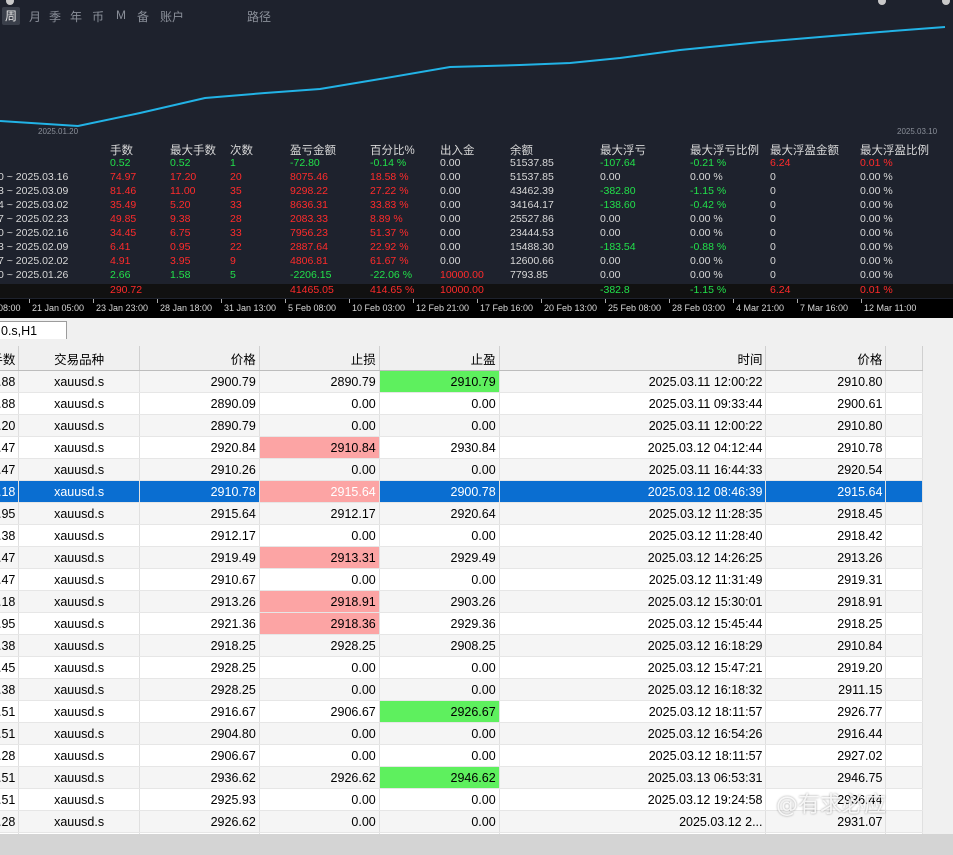 This screenshot has width=953, height=855. I want to click on stats-cell: 0, so click(773, 247).